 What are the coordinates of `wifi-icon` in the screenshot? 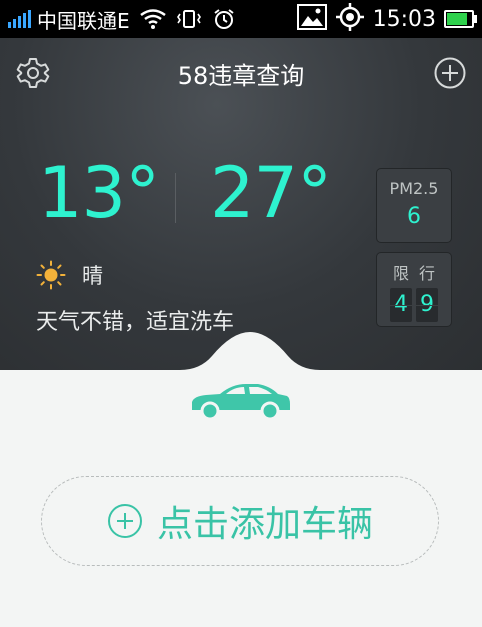 It's located at (152, 19).